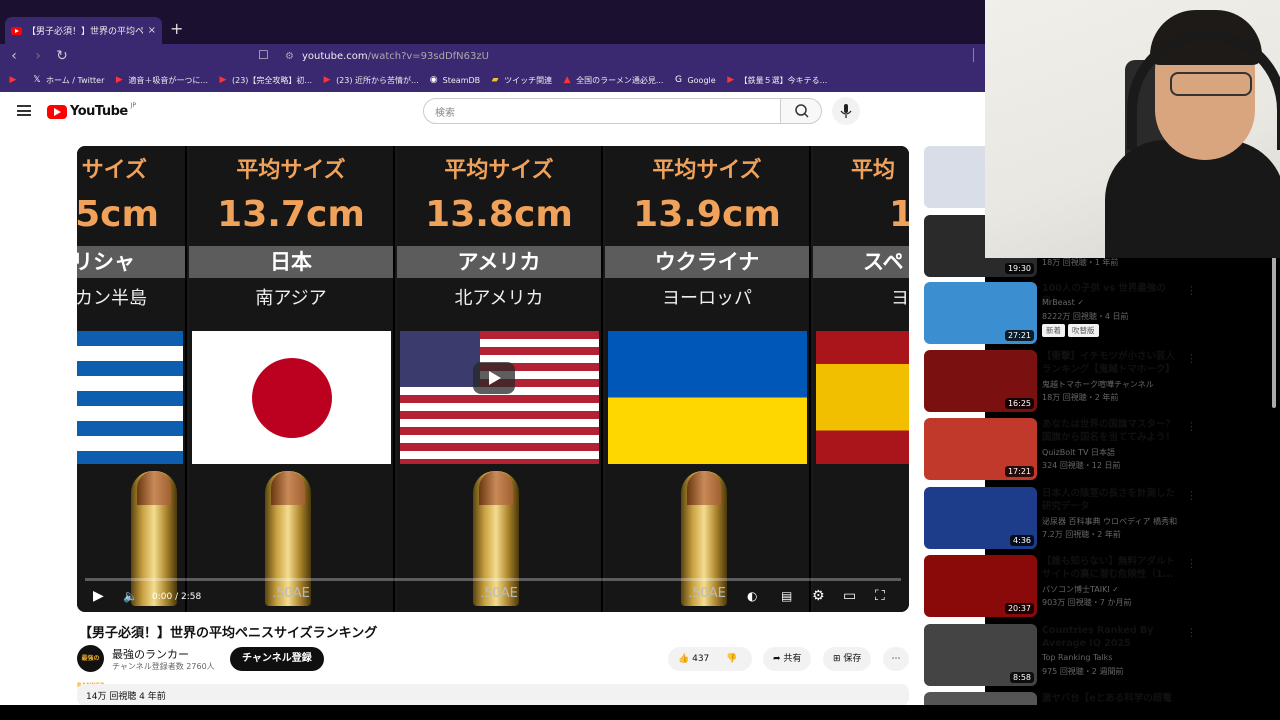  What do you see at coordinates (152, 30) in the screenshot?
I see `tab-close-icon: ×` at bounding box center [152, 30].